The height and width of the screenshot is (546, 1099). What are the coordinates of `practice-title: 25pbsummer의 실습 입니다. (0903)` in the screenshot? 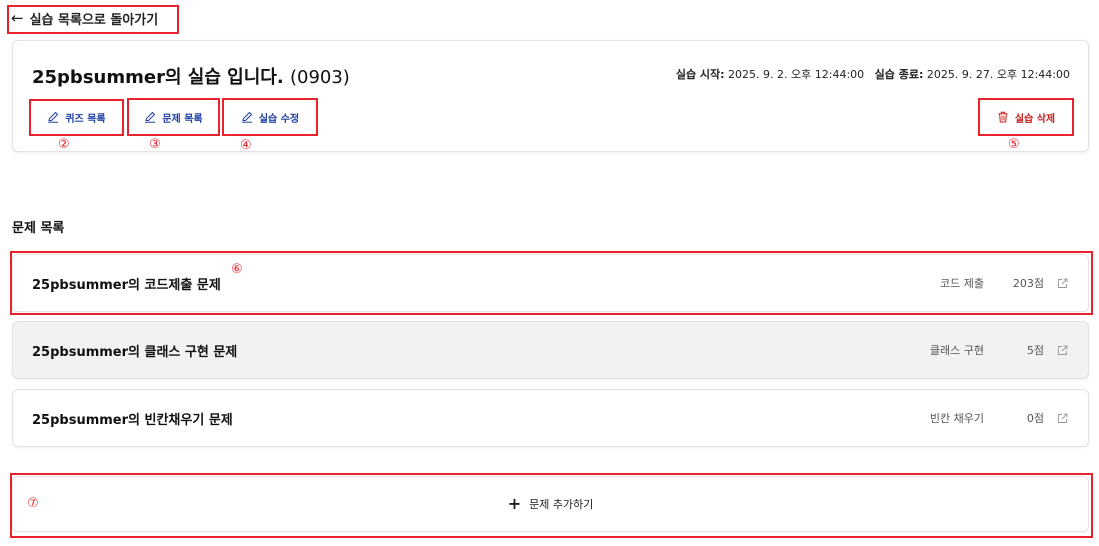 It's located at (191, 76).